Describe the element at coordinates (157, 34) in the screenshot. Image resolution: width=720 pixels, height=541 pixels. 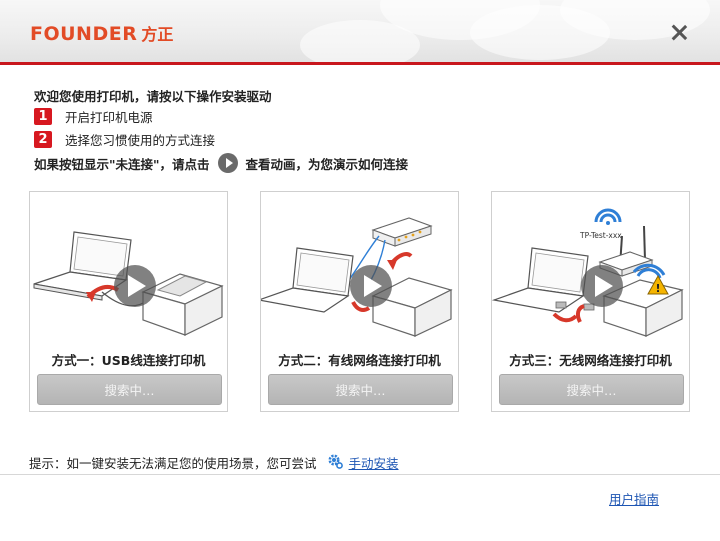
I see `logo-cjk-text: 方正` at that location.